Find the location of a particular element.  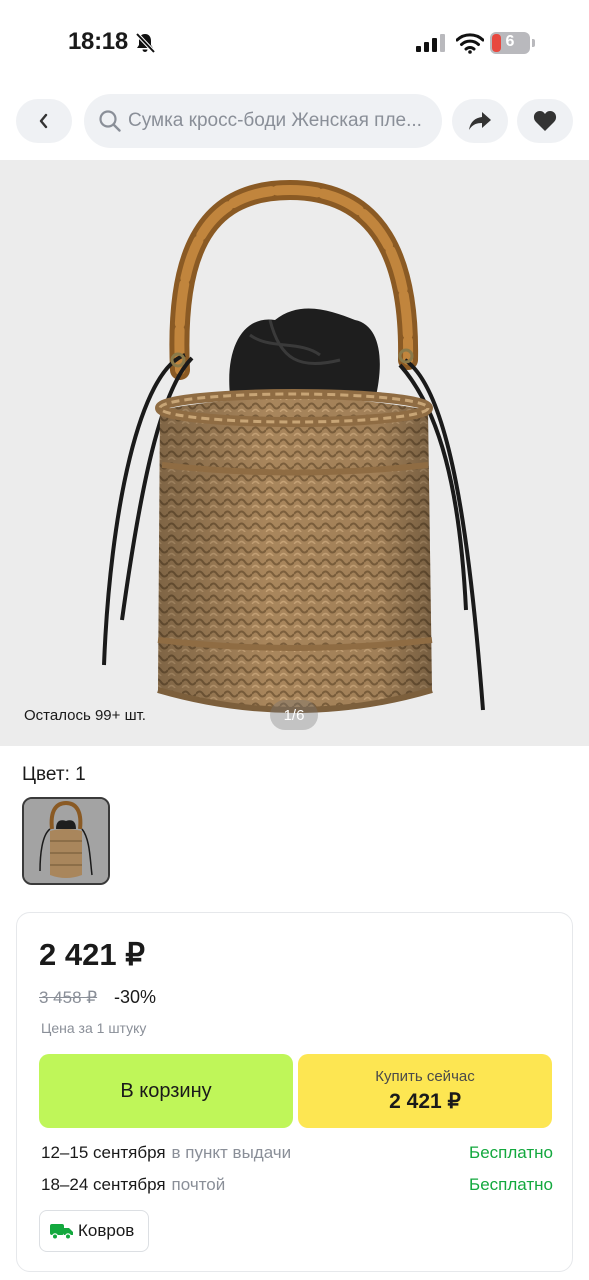

buy-now-price: 2 421 ₽ is located at coordinates (425, 1101).